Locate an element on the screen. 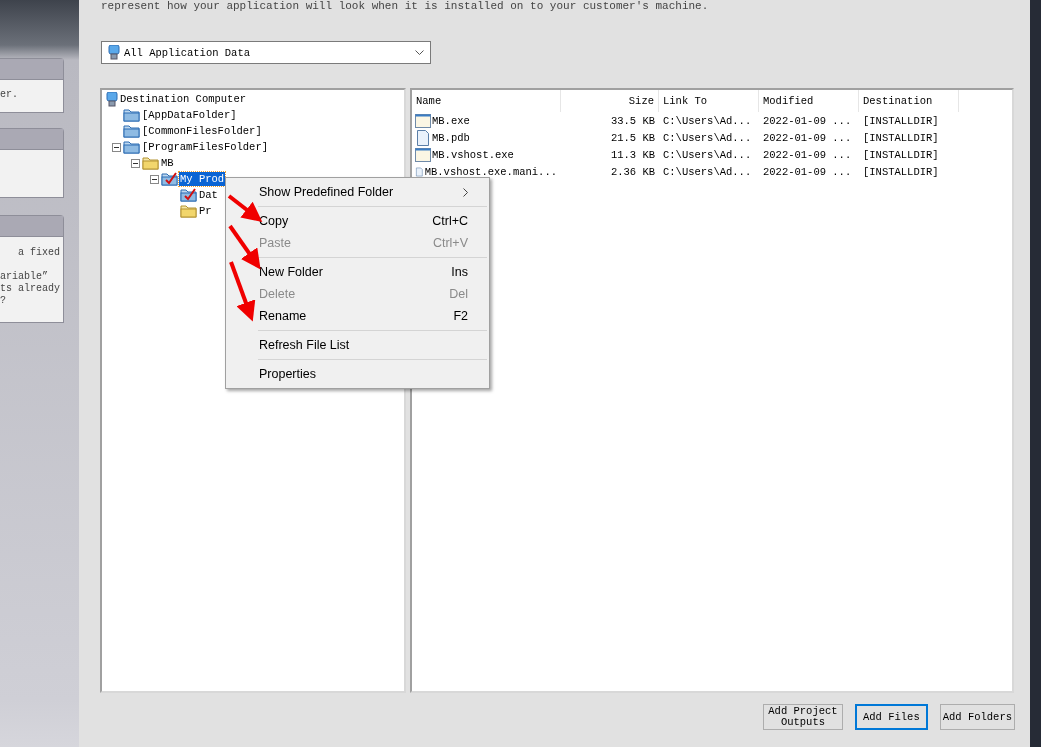 This screenshot has width=1041, height=747. action-button: Add Project Outputs is located at coordinates (802, 717).